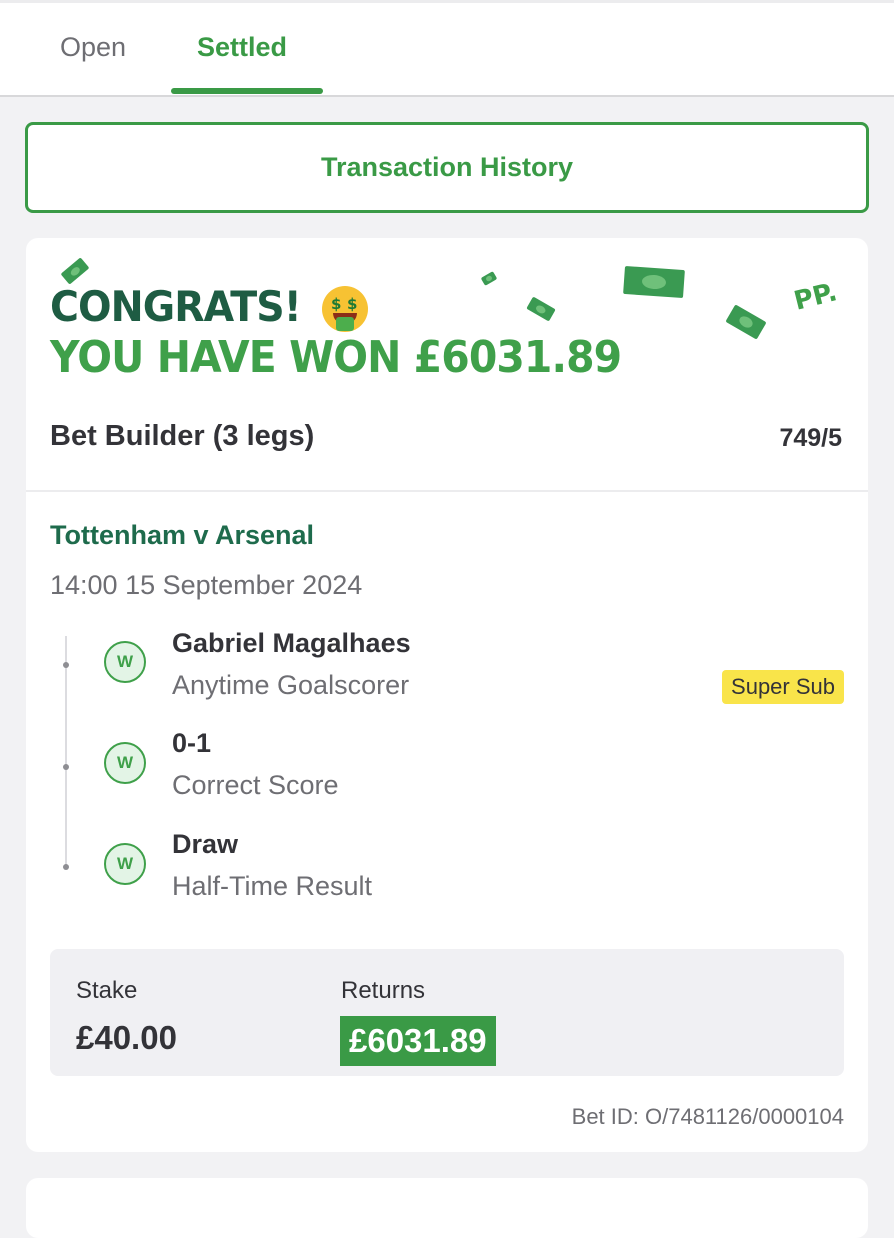  I want to click on transaction-history-button: Transaction History, so click(447, 167).